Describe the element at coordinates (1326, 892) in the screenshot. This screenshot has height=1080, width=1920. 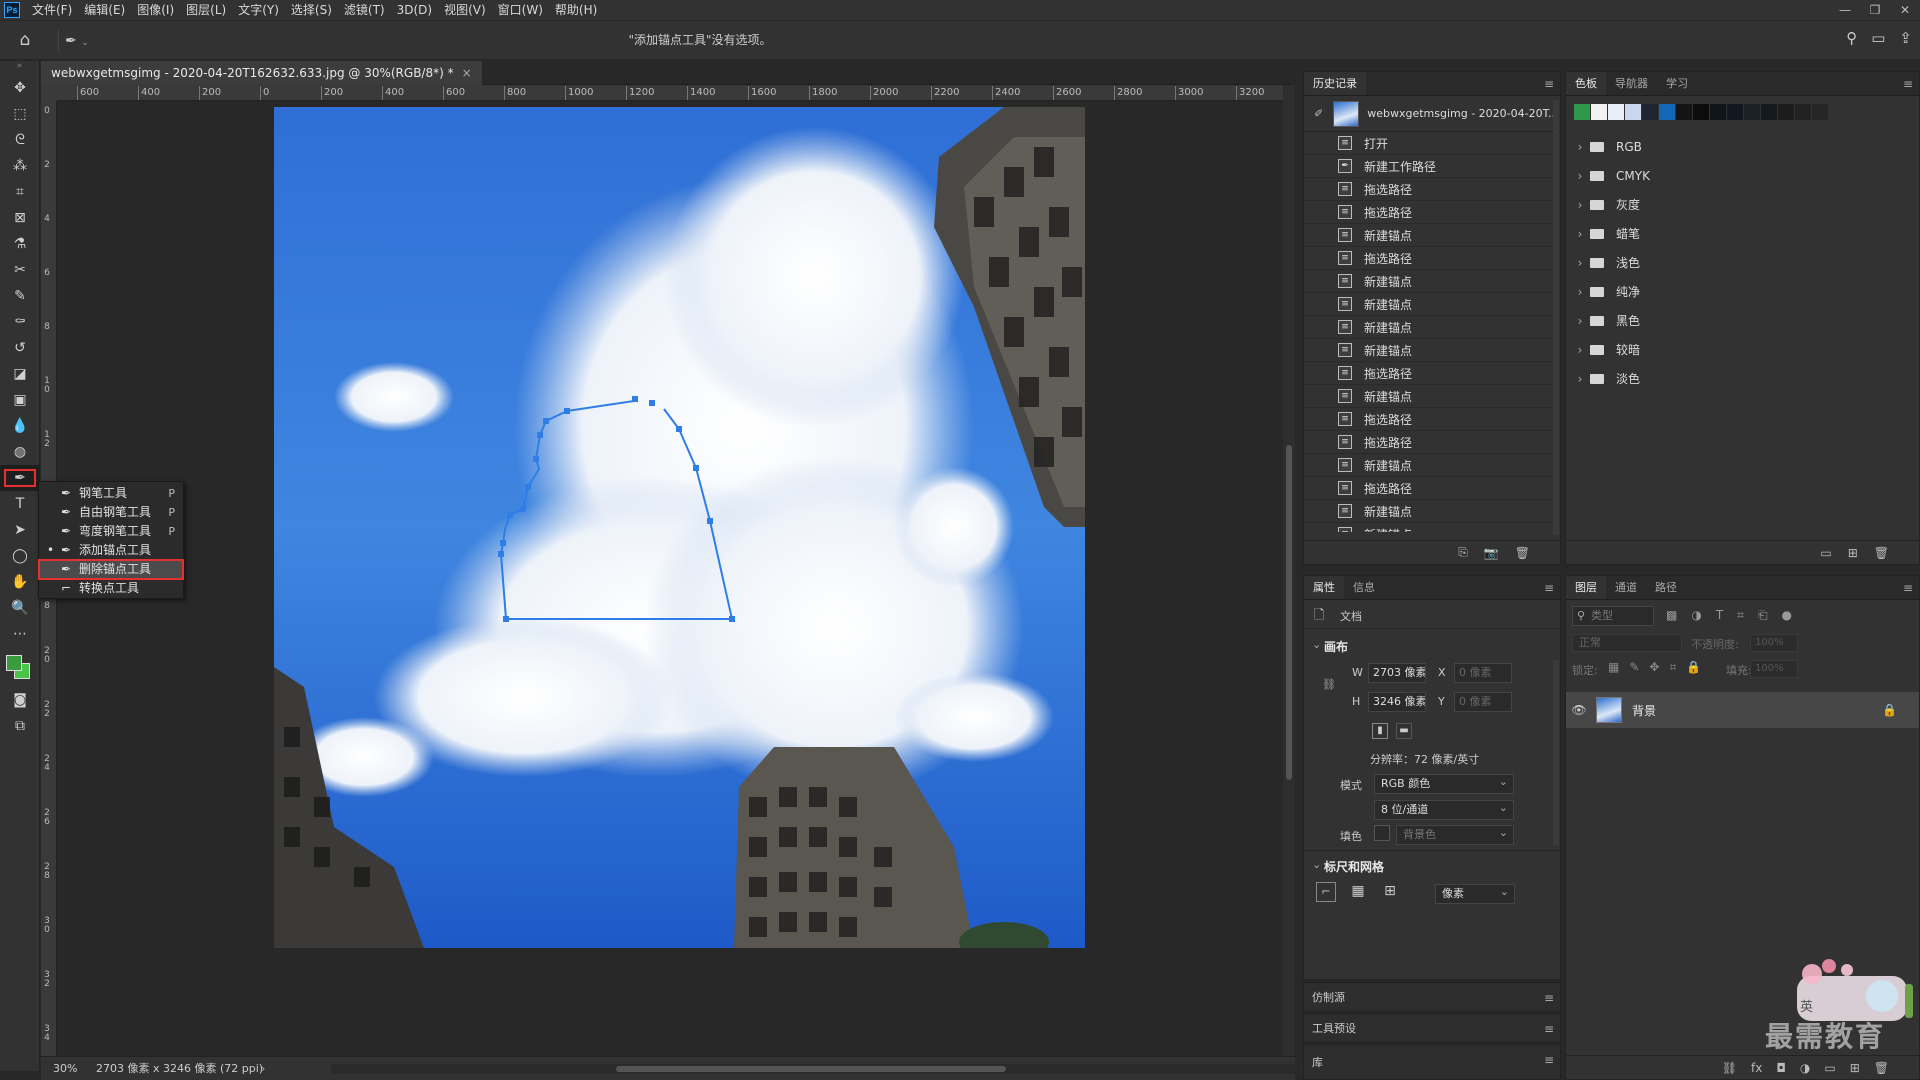
I see `ruler-icon: ⌐` at that location.